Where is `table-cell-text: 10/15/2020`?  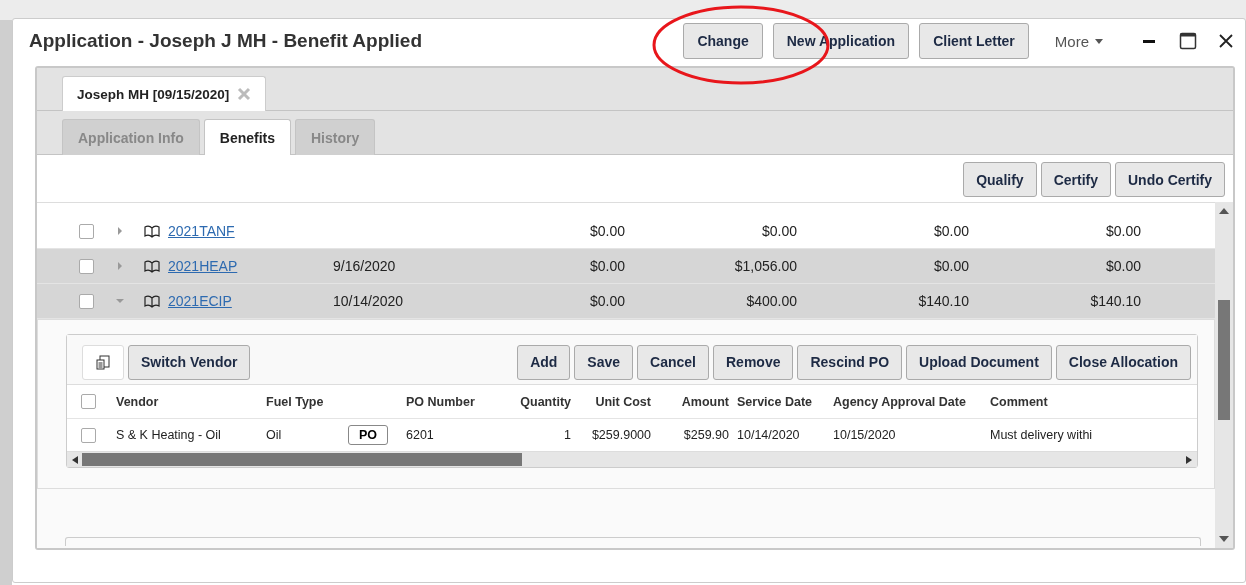
table-cell-text: 10/15/2020 is located at coordinates (865, 435).